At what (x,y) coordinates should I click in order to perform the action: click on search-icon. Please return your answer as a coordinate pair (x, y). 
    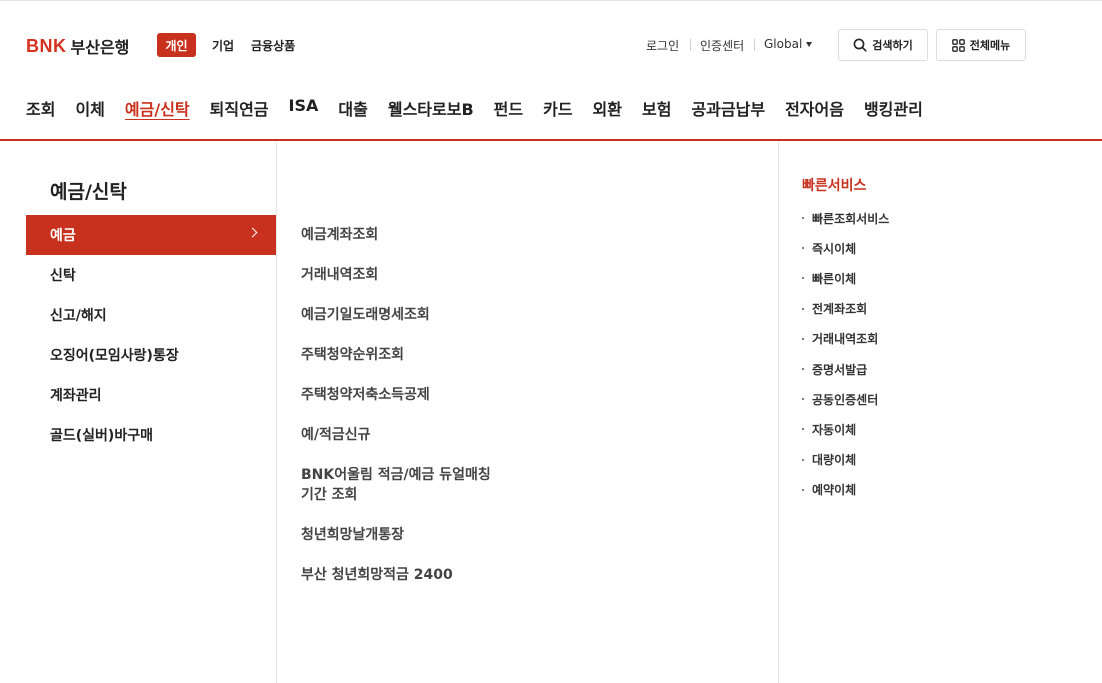
    Looking at the image, I should click on (860, 45).